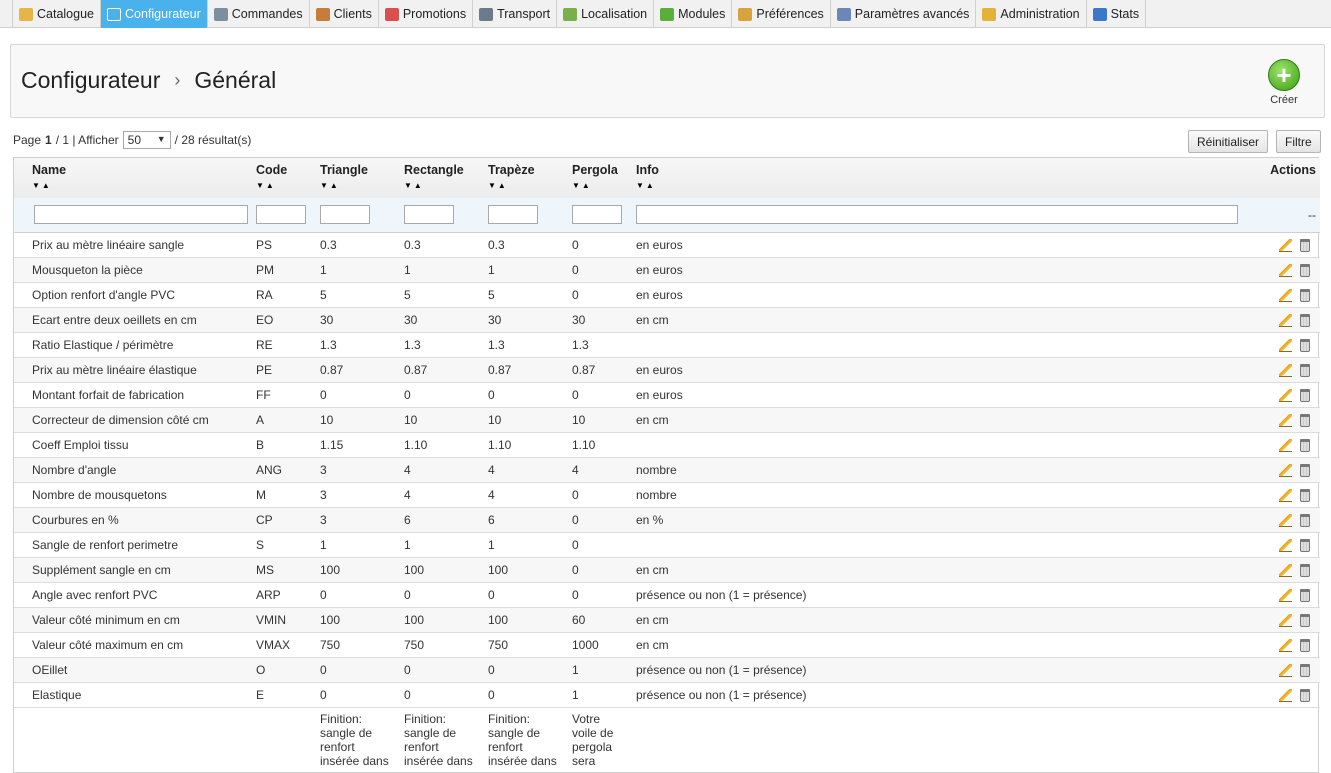 This screenshot has height=773, width=1331. What do you see at coordinates (133, 739) in the screenshot?
I see `table-cell` at bounding box center [133, 739].